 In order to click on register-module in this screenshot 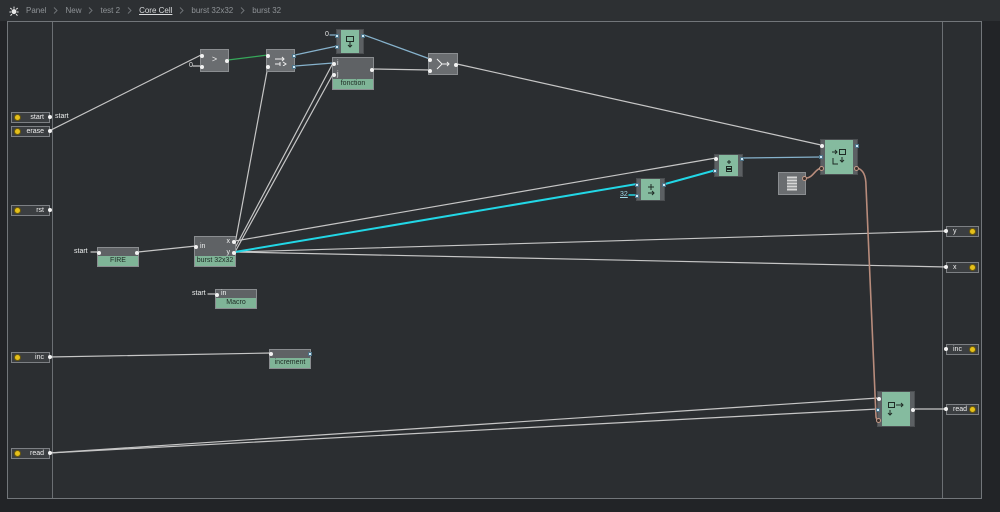, I will do `click(350, 41)`.